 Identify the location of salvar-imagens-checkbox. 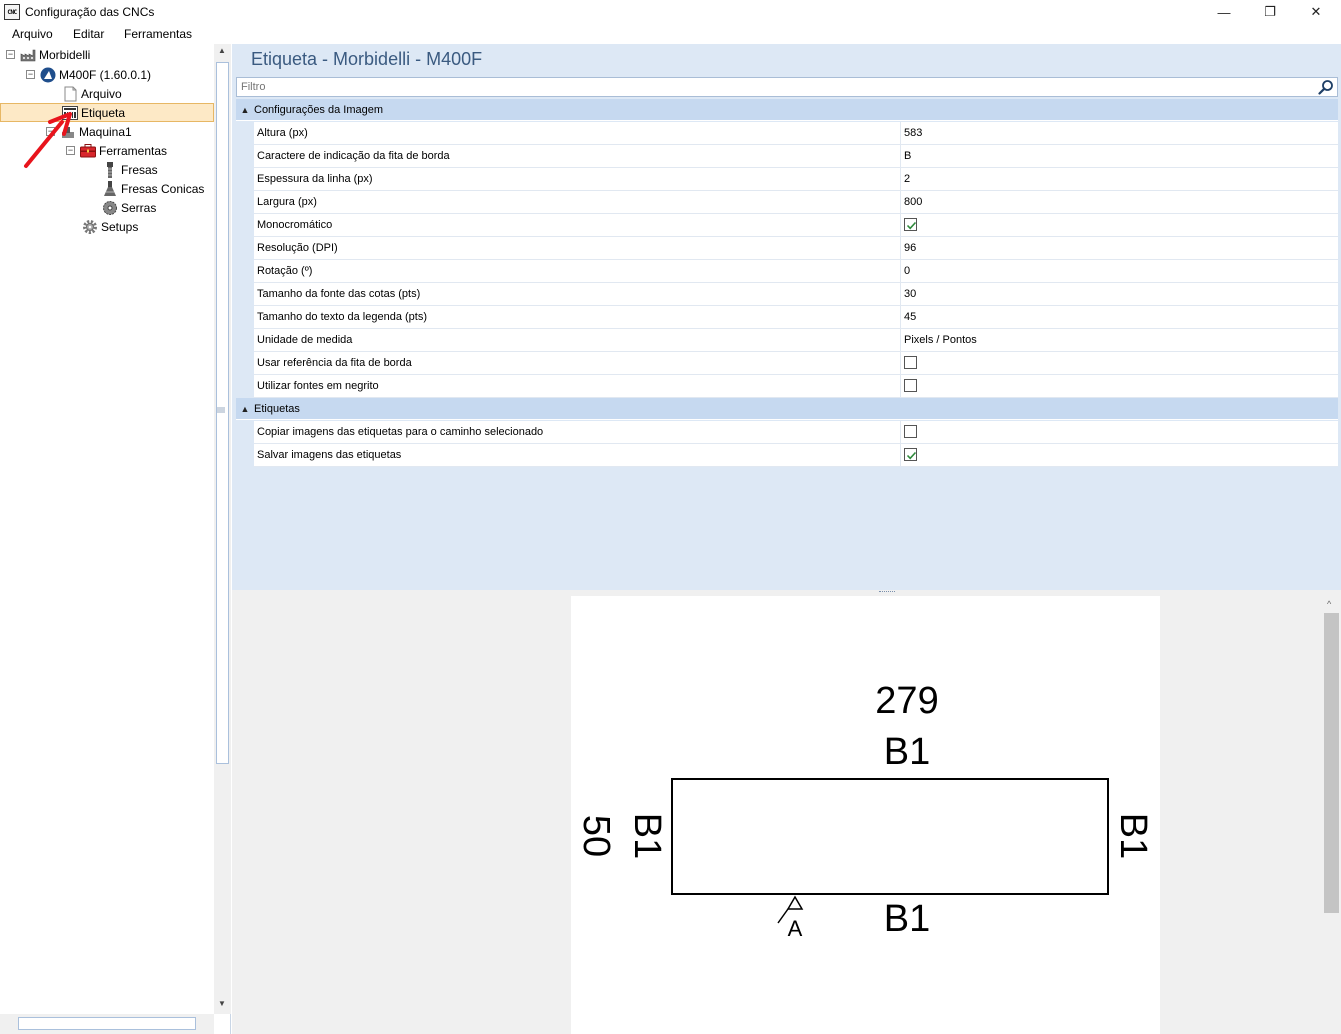
(910, 454).